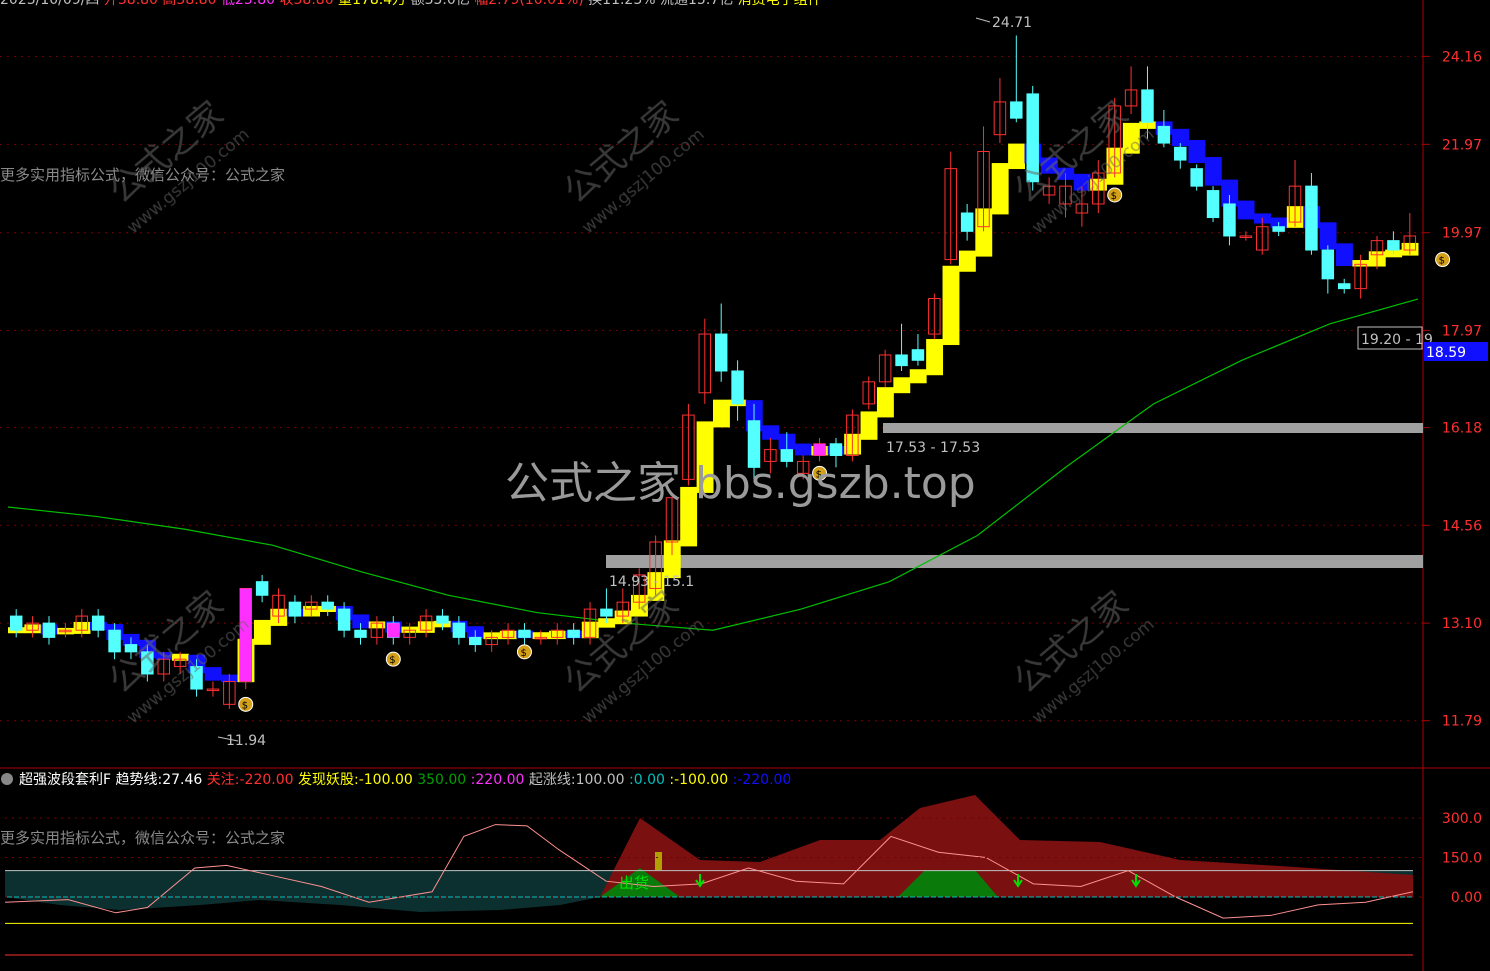  I want to click on header-date: 2023/10/09/四, so click(49, 4).